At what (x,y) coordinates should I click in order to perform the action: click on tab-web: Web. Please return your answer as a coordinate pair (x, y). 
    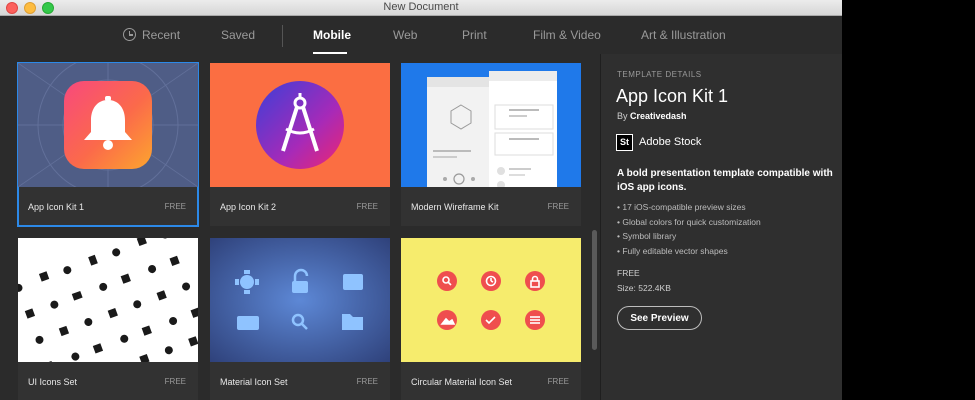
    Looking at the image, I should click on (405, 35).